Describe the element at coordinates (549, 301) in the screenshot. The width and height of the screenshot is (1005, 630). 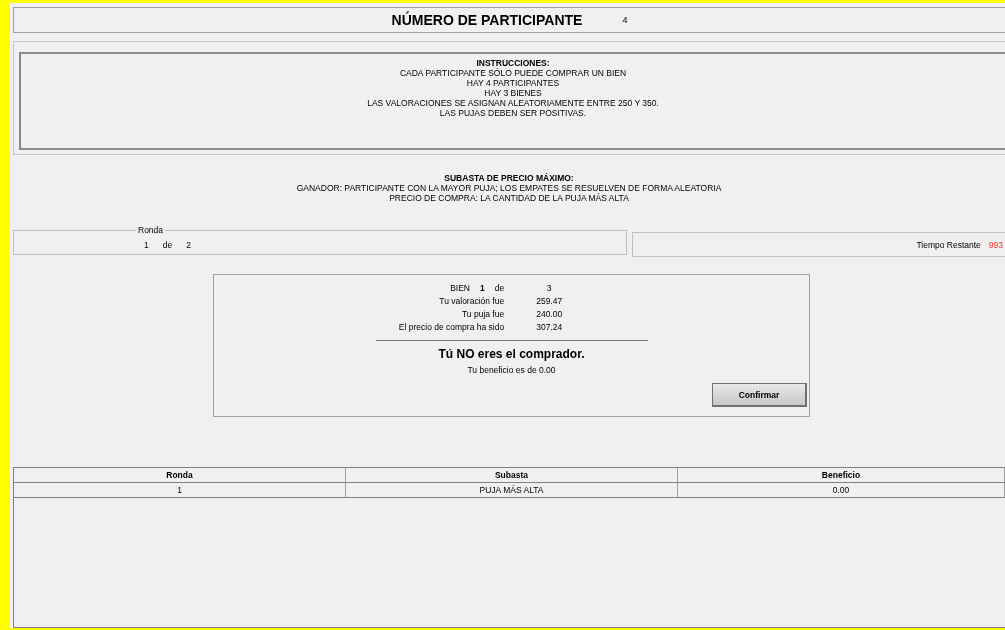
I see `result-value: 259.47` at that location.